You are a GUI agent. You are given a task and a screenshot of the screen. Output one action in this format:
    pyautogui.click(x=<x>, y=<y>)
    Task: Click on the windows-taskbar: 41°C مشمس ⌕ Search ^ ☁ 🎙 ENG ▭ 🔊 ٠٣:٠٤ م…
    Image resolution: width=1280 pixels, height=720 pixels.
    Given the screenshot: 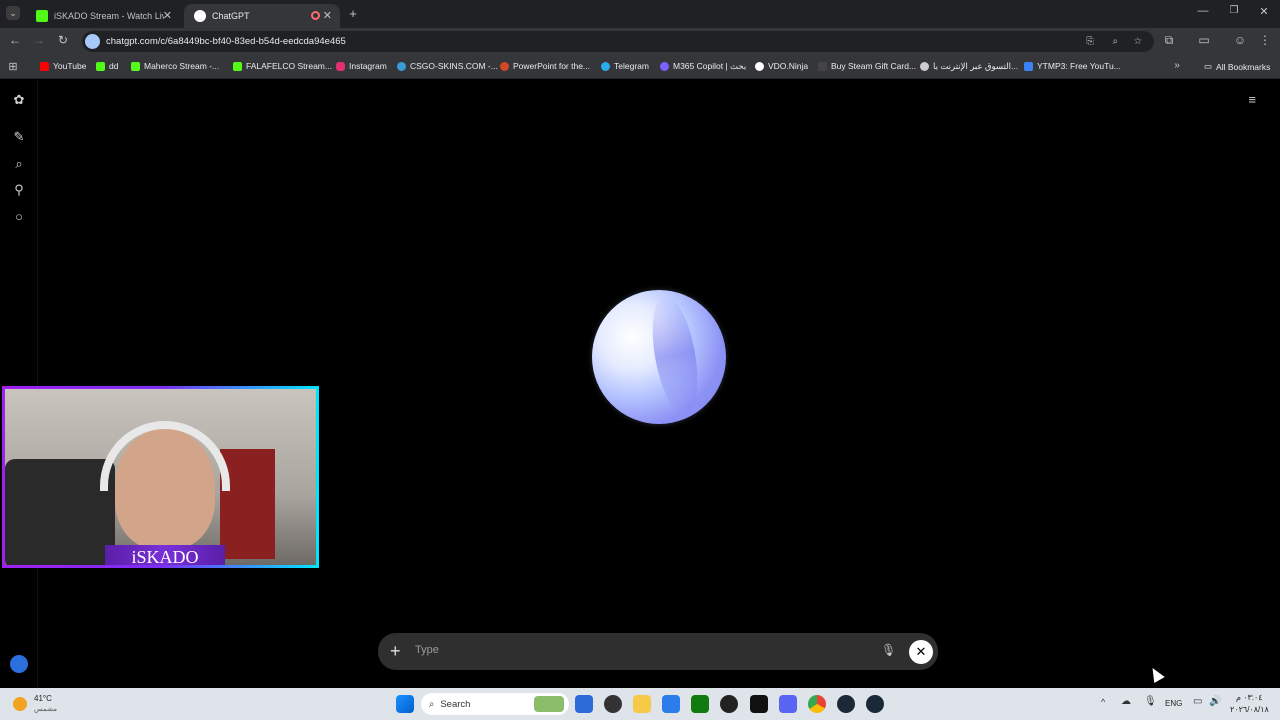 What is the action you would take?
    pyautogui.click(x=640, y=704)
    